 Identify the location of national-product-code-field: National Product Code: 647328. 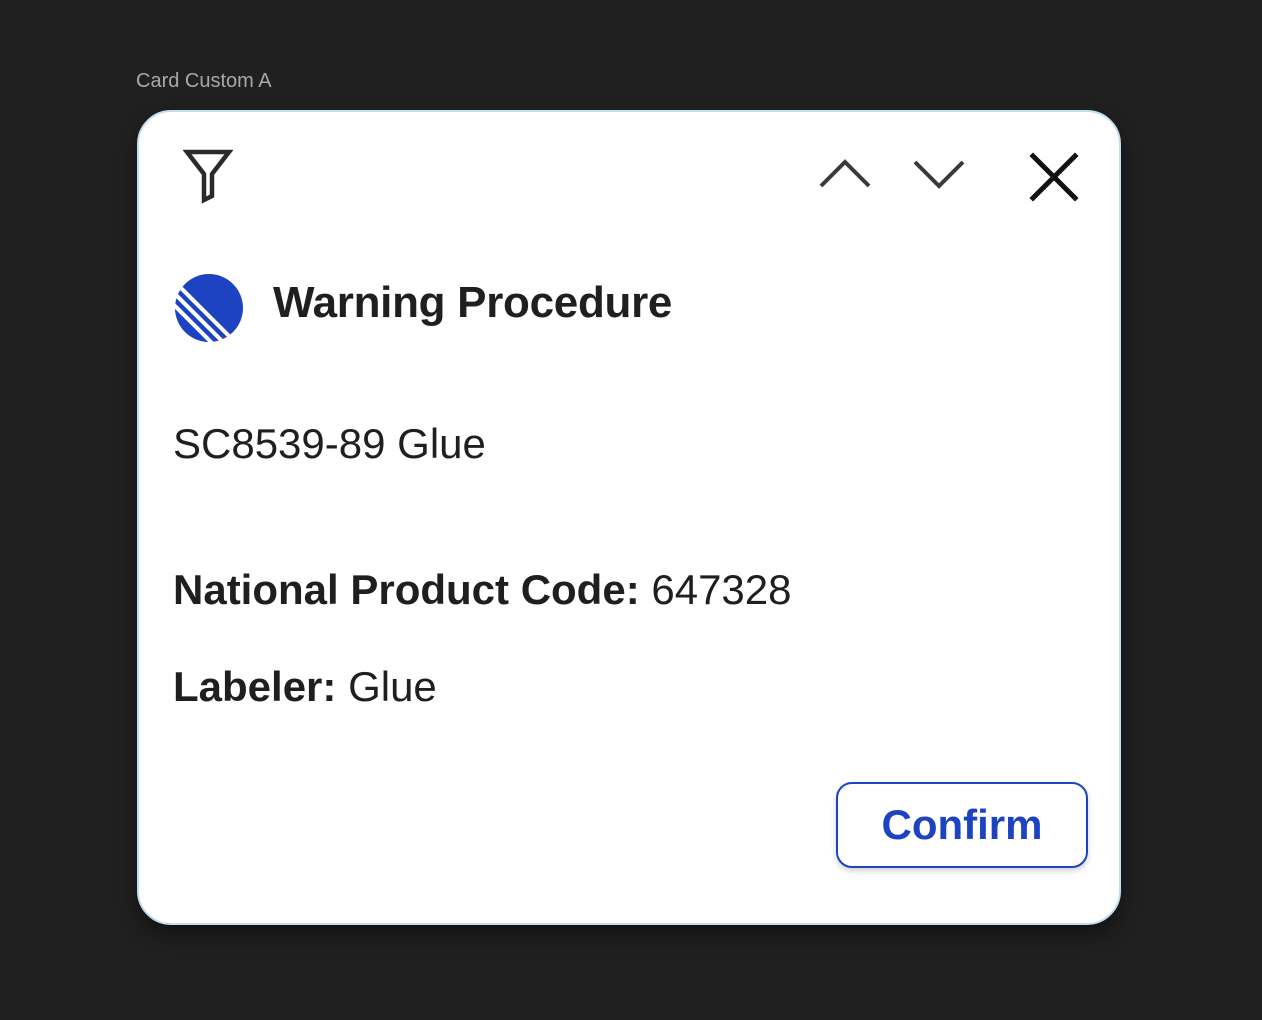
(482, 590).